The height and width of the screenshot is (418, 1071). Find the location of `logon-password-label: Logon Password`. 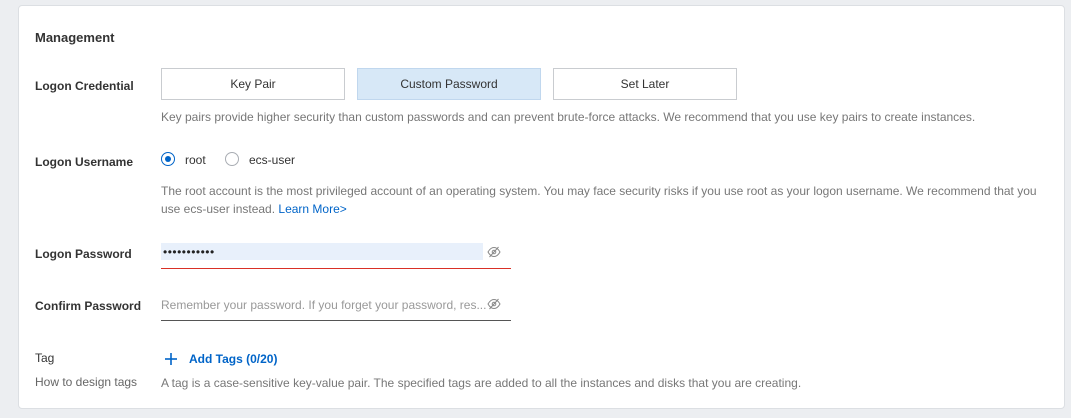

logon-password-label: Logon Password is located at coordinates (83, 254).